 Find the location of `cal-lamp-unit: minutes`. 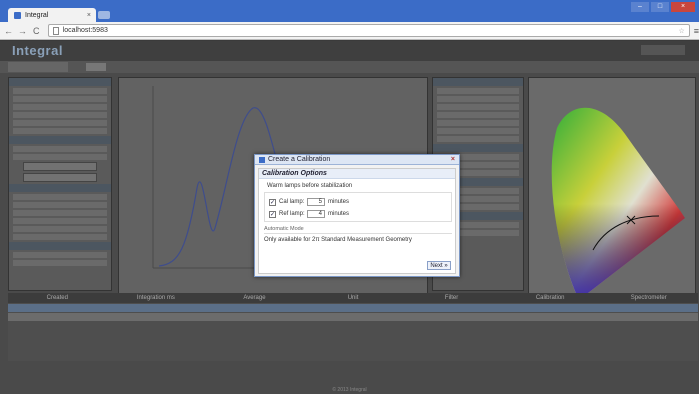

cal-lamp-unit: minutes is located at coordinates (339, 202).